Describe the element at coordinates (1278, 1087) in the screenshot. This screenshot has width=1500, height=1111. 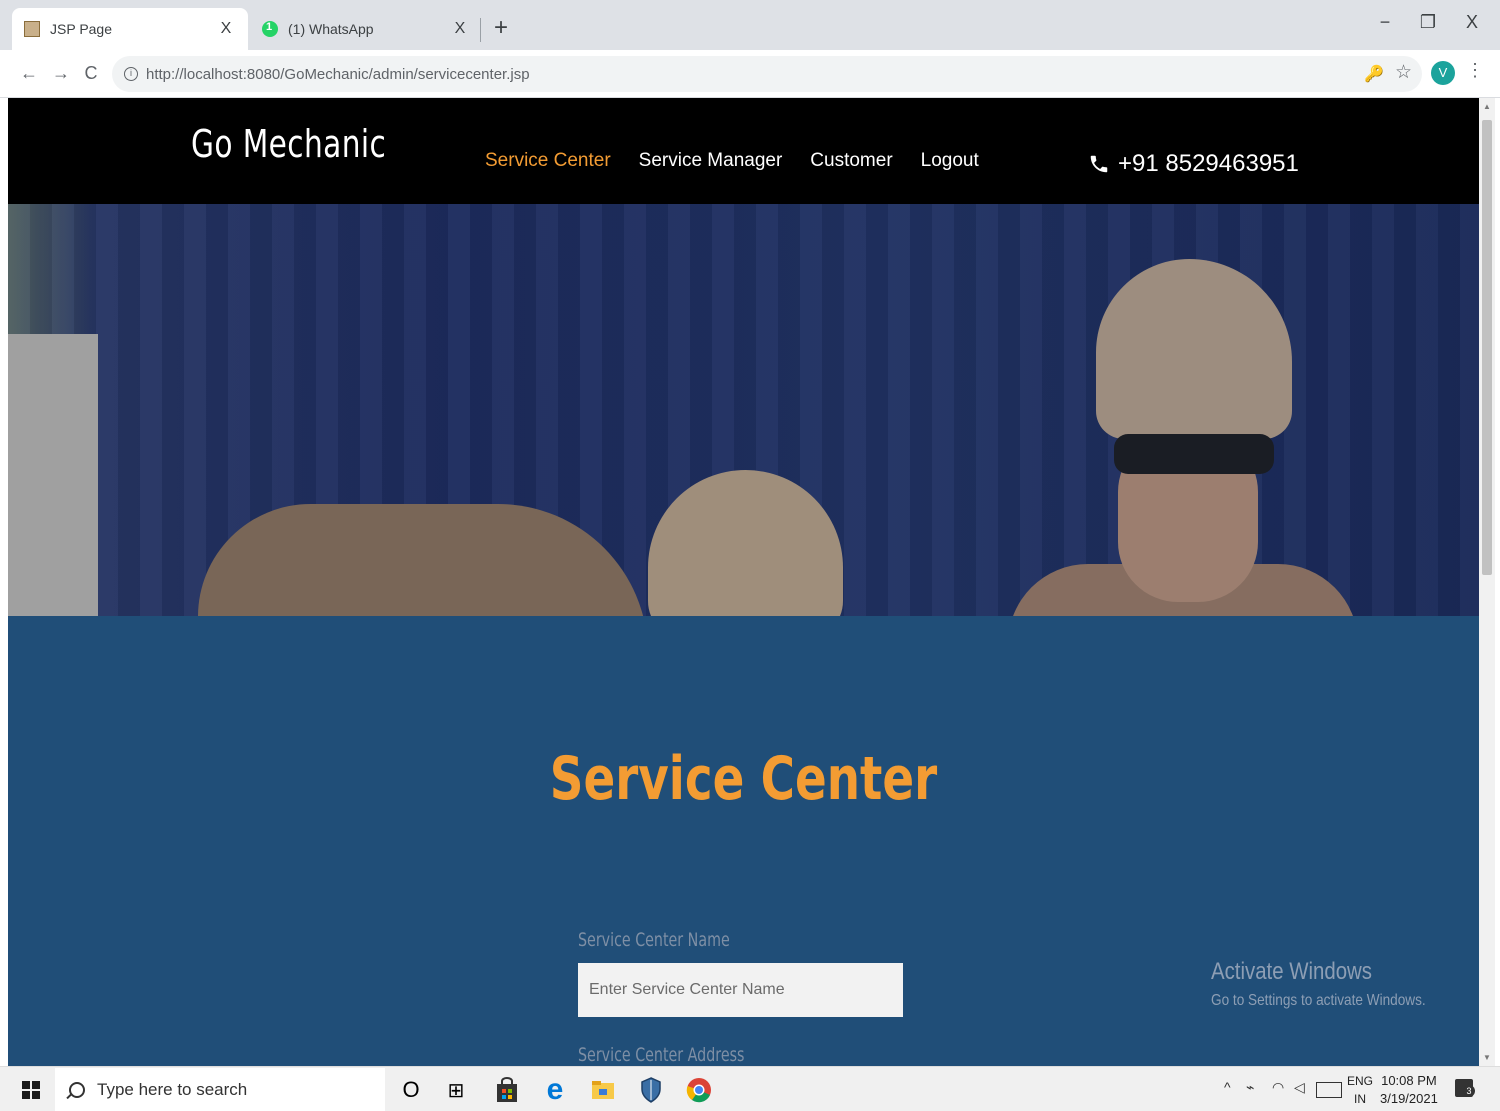
I see `wifi-icon: ◠` at that location.